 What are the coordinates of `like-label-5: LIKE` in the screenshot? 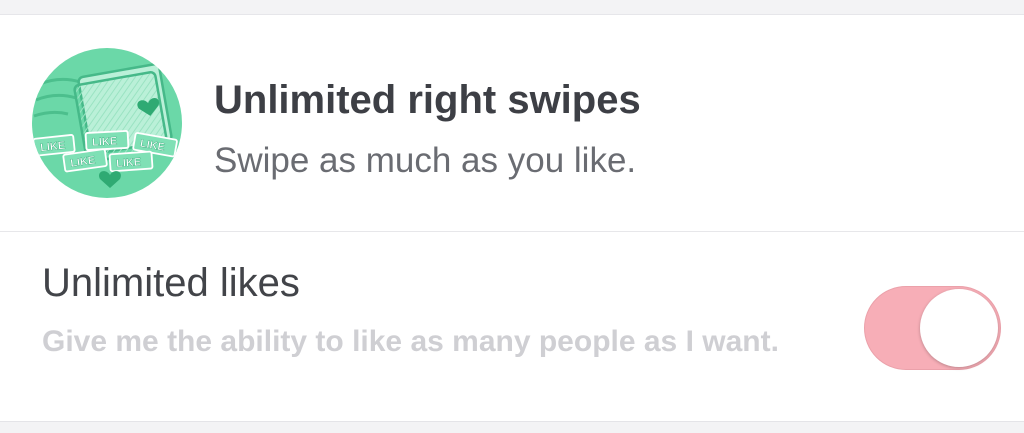 It's located at (129, 163).